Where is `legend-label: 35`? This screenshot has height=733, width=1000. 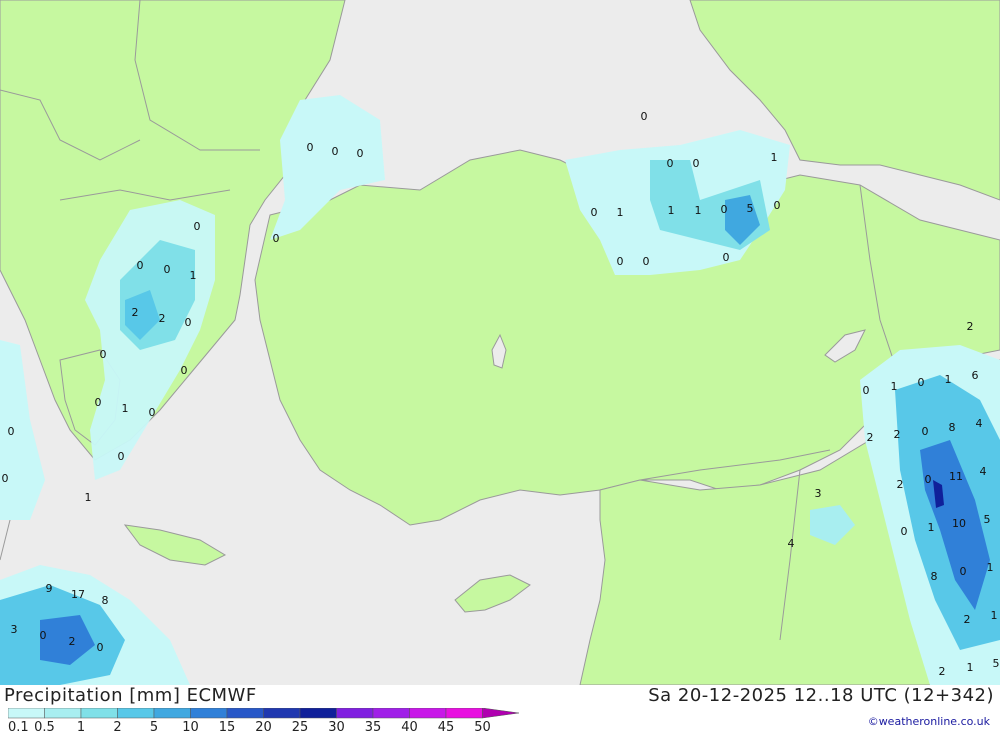 legend-label: 35 is located at coordinates (373, 726).